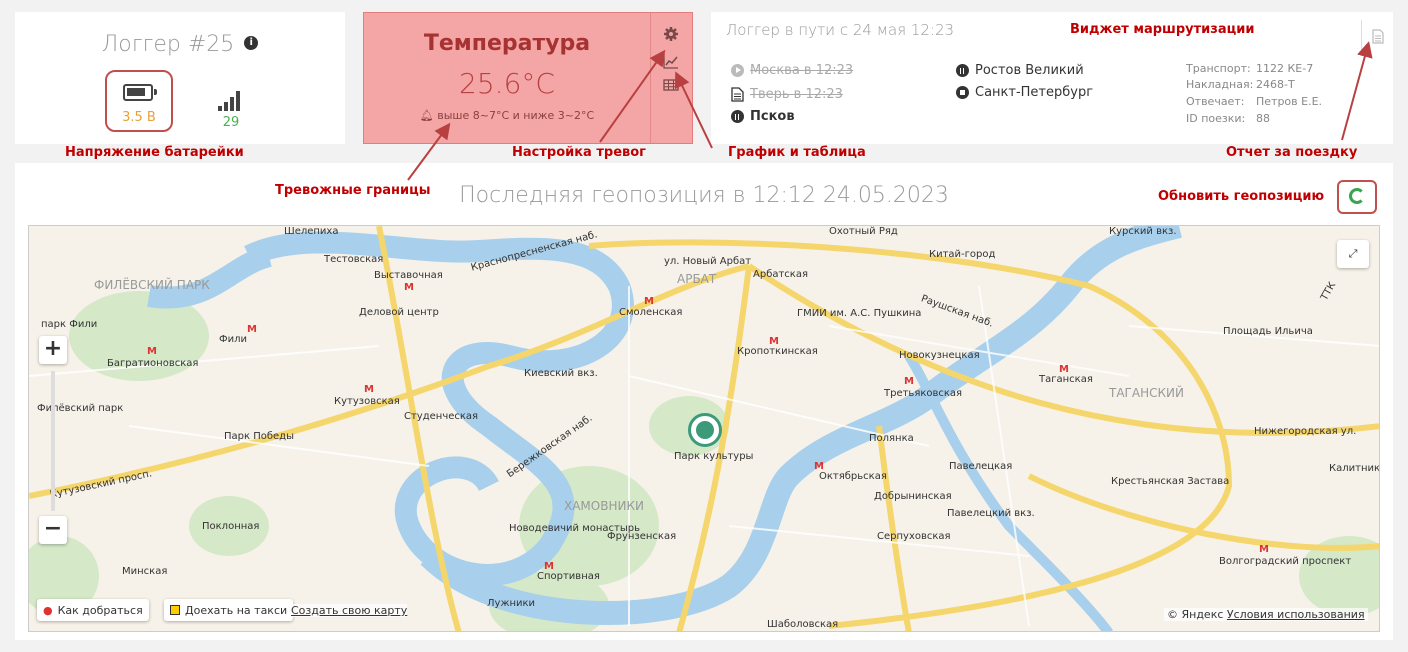  What do you see at coordinates (1020, 70) in the screenshot?
I see `route-stop: Ростов Великий` at bounding box center [1020, 70].